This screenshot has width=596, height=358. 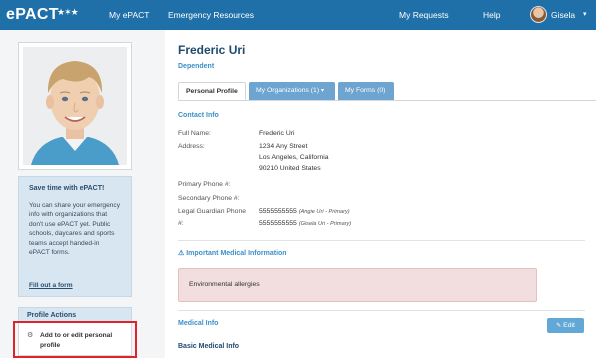 I want to click on nav-my-epact: My ePACT, so click(x=129, y=15).